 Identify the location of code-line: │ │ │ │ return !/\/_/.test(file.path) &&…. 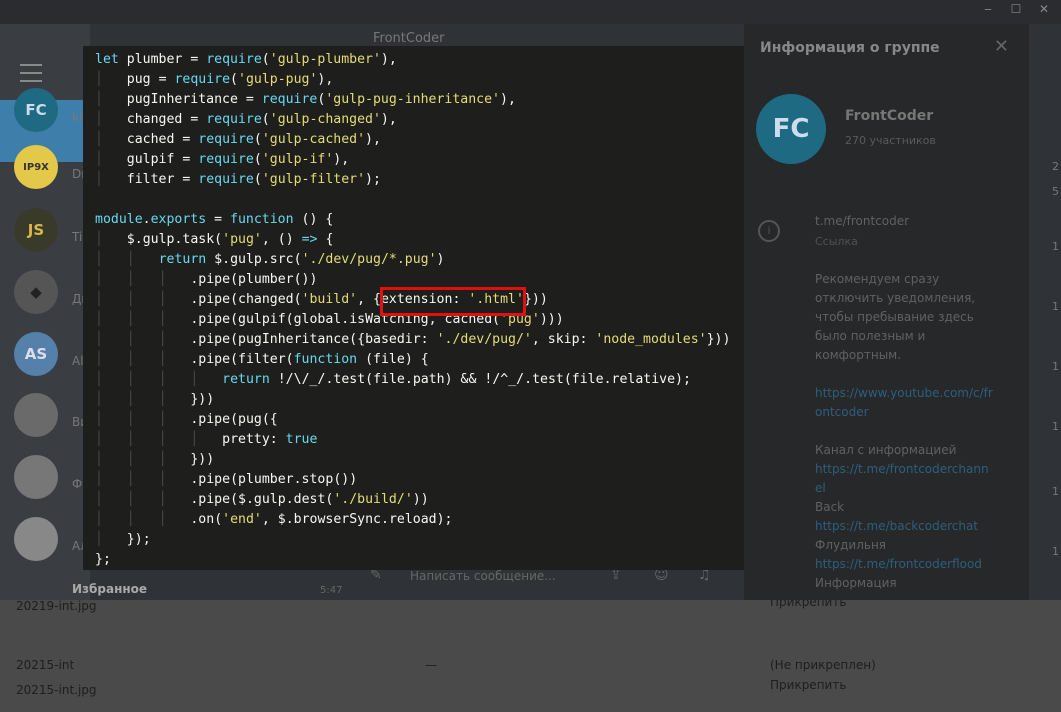
(393, 379).